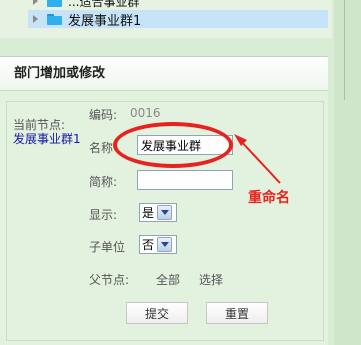 Image resolution: width=361 pixels, height=345 pixels. Describe the element at coordinates (257, 159) in the screenshot. I see `annotation-arrow` at that location.